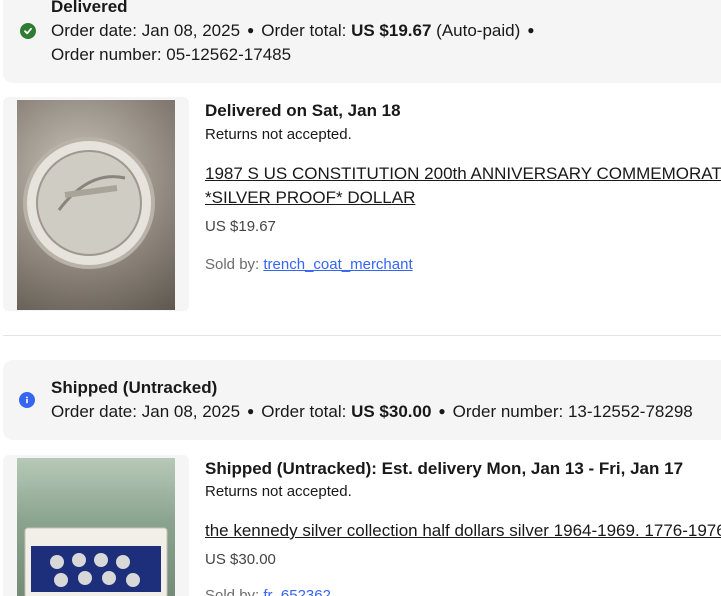  Describe the element at coordinates (478, 30) in the screenshot. I see `auto-paid-note: (Auto-paid)` at that location.